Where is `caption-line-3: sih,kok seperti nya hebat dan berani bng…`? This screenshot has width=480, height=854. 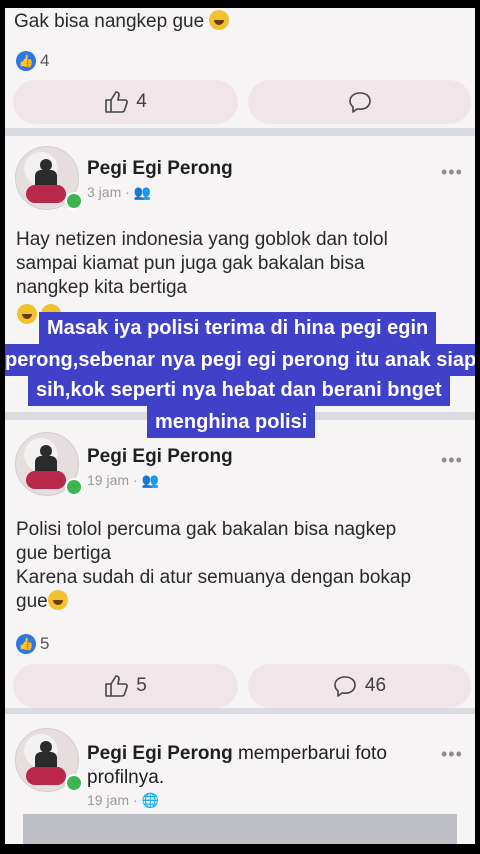
caption-line-3: sih,kok seperti nya hebat dan berani bng… is located at coordinates (239, 390).